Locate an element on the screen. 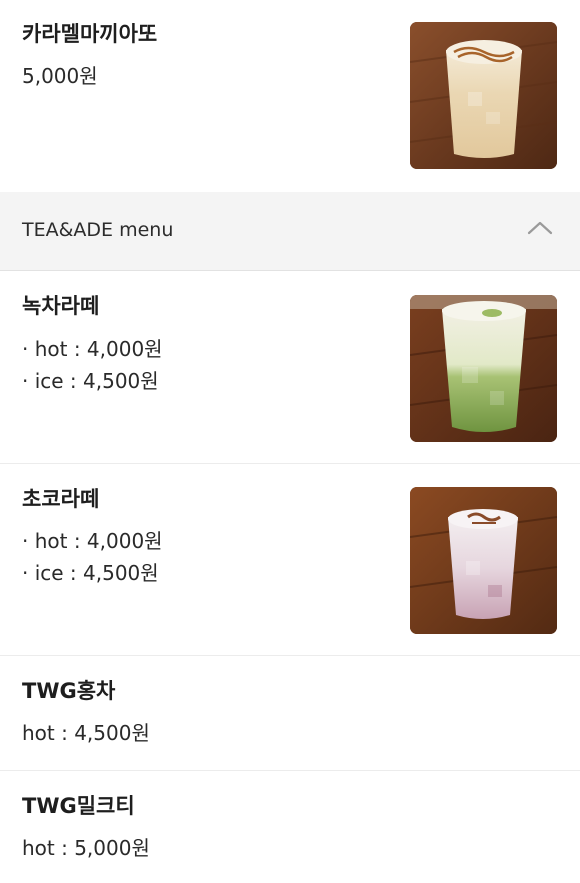 This screenshot has height=883, width=580. menu-item-price: hot : 5,000원 is located at coordinates (86, 848).